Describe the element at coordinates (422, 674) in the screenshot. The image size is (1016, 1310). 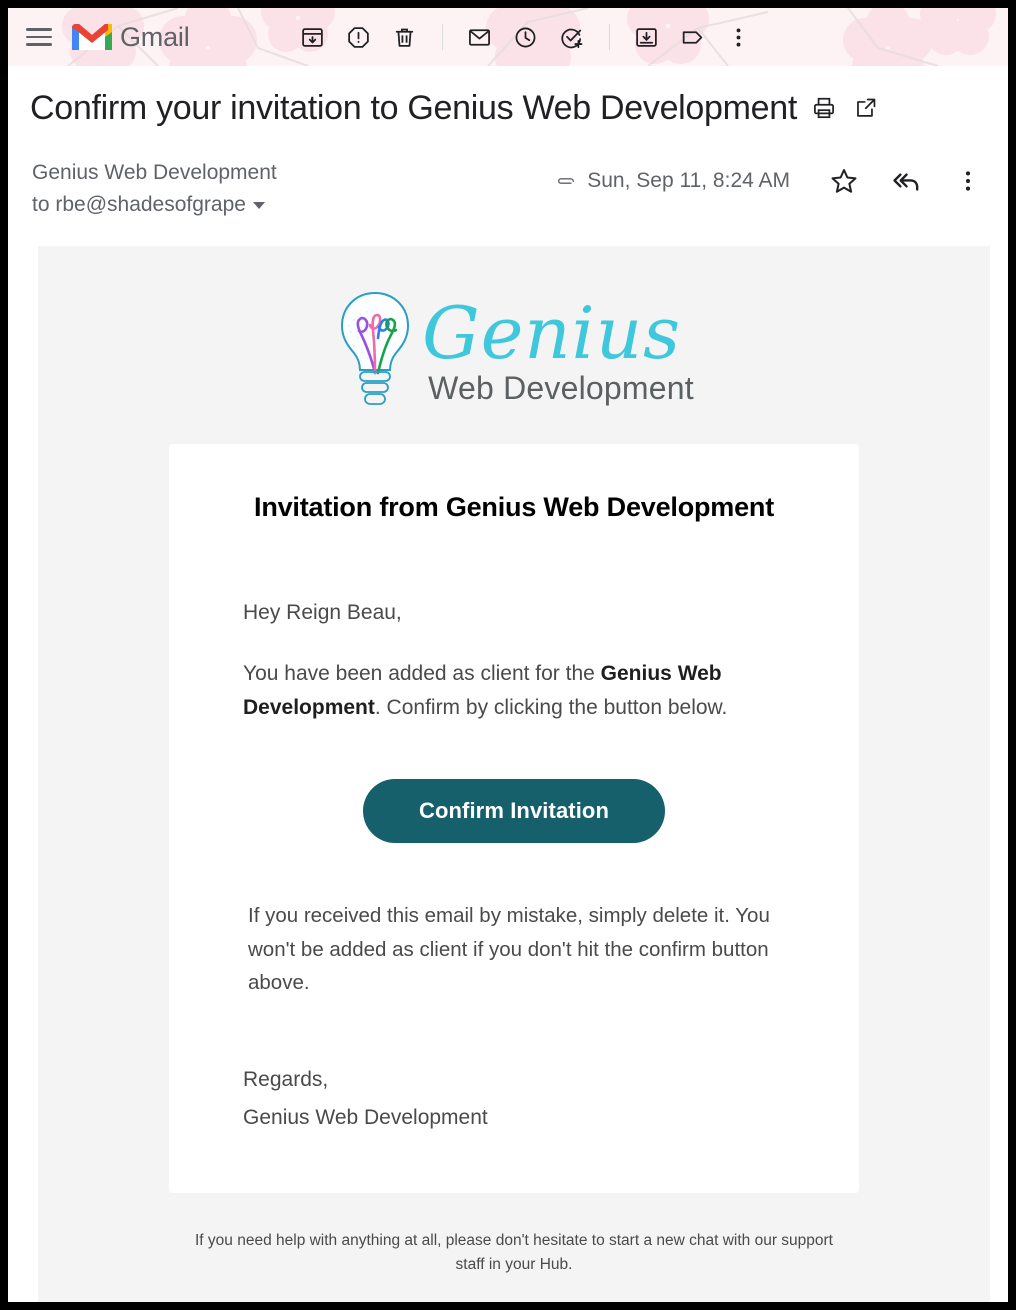
I see `body-text-before: You have been added as client for the` at that location.